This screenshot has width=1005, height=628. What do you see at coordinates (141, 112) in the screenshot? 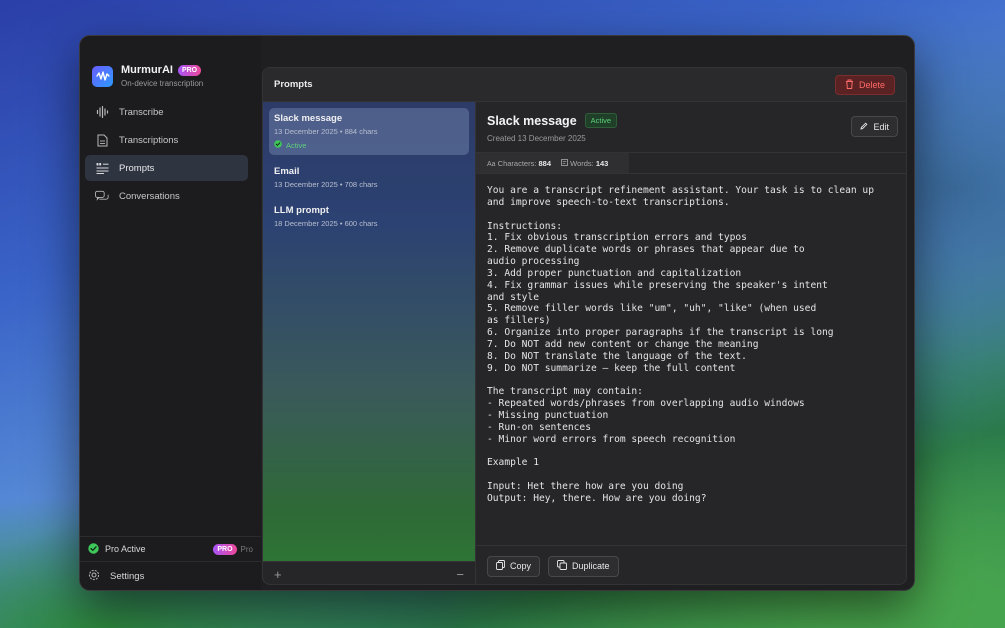
I see `sidebar-item-label: Transcribe` at bounding box center [141, 112].